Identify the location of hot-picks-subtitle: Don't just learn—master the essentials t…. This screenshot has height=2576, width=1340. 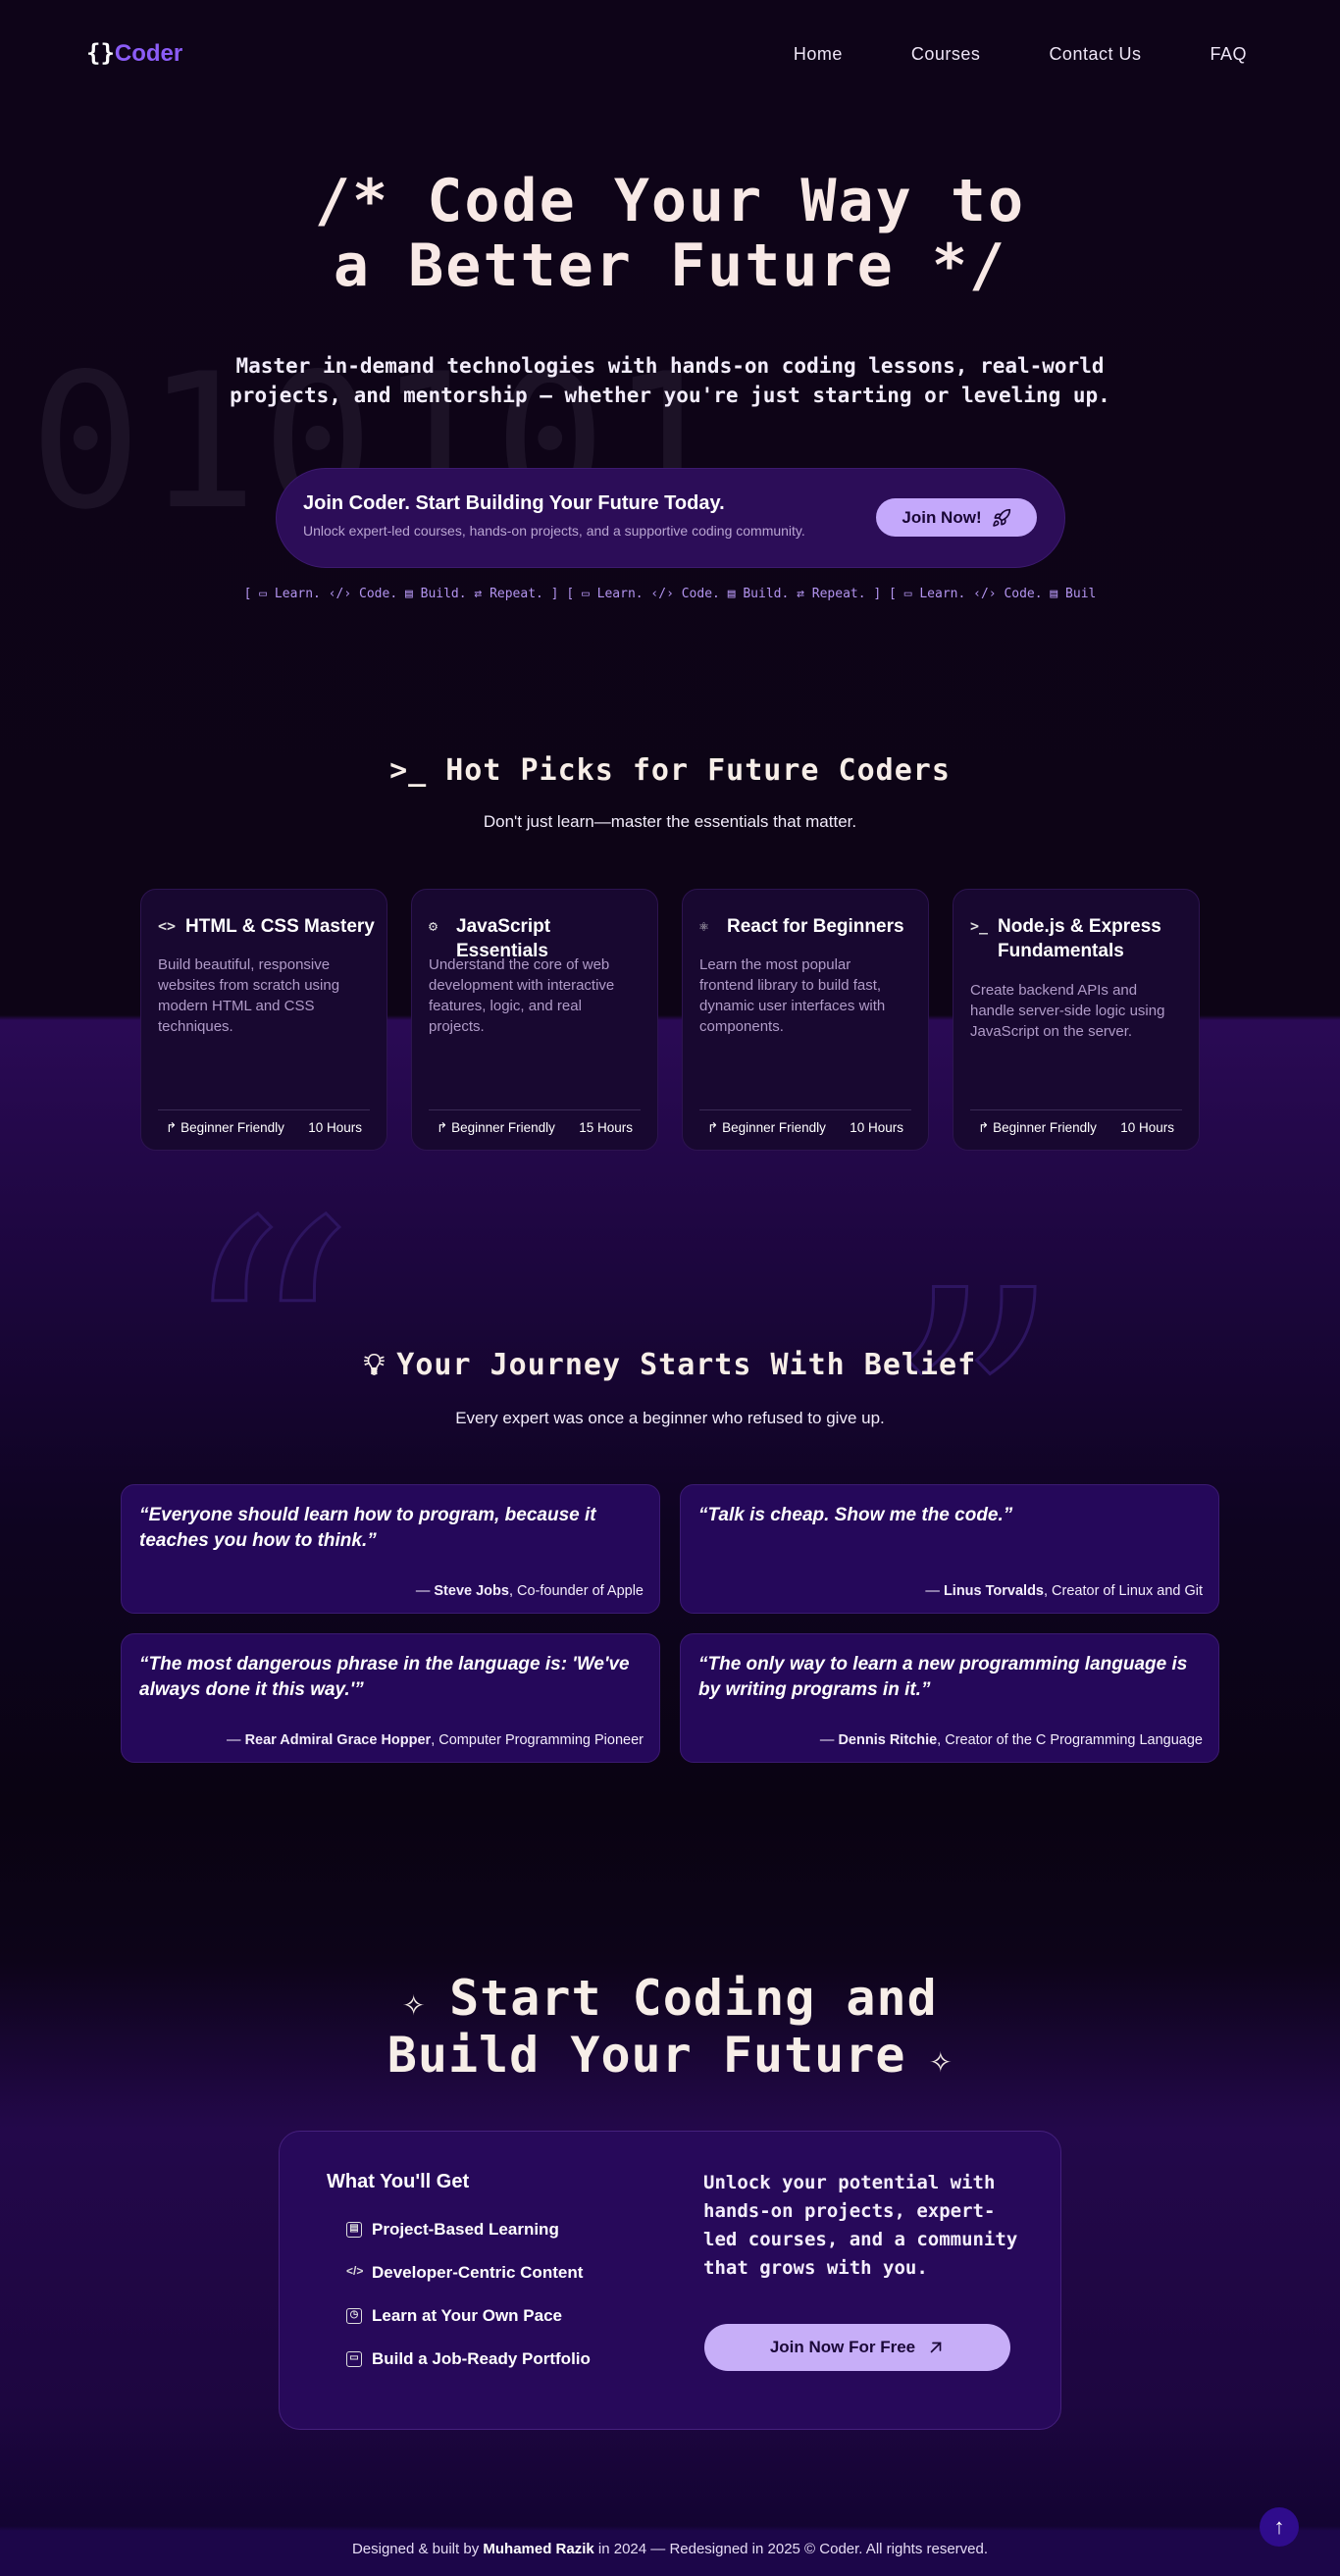
(670, 821).